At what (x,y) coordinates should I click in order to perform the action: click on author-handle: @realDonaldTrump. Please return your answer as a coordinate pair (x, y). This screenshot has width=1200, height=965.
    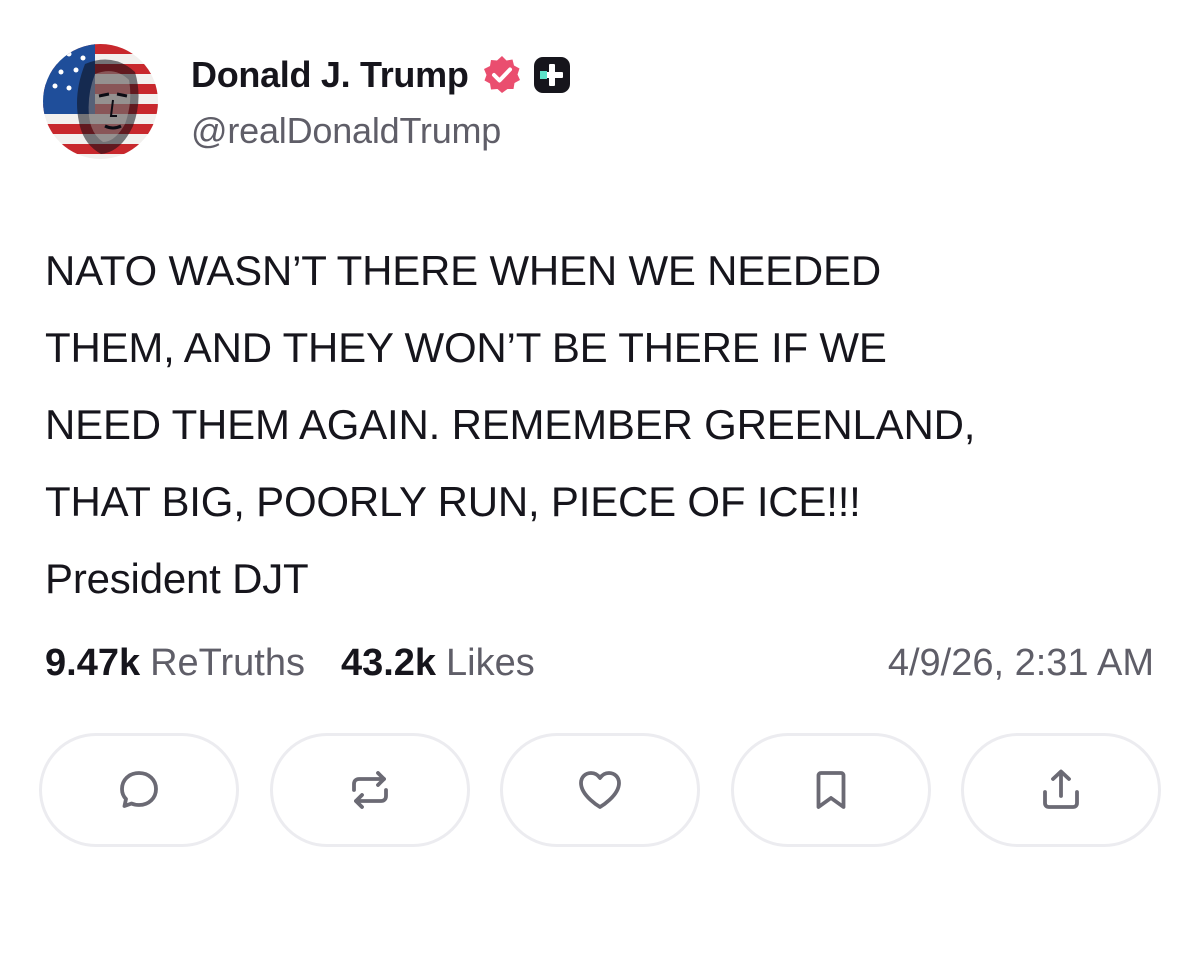
    Looking at the image, I should click on (346, 131).